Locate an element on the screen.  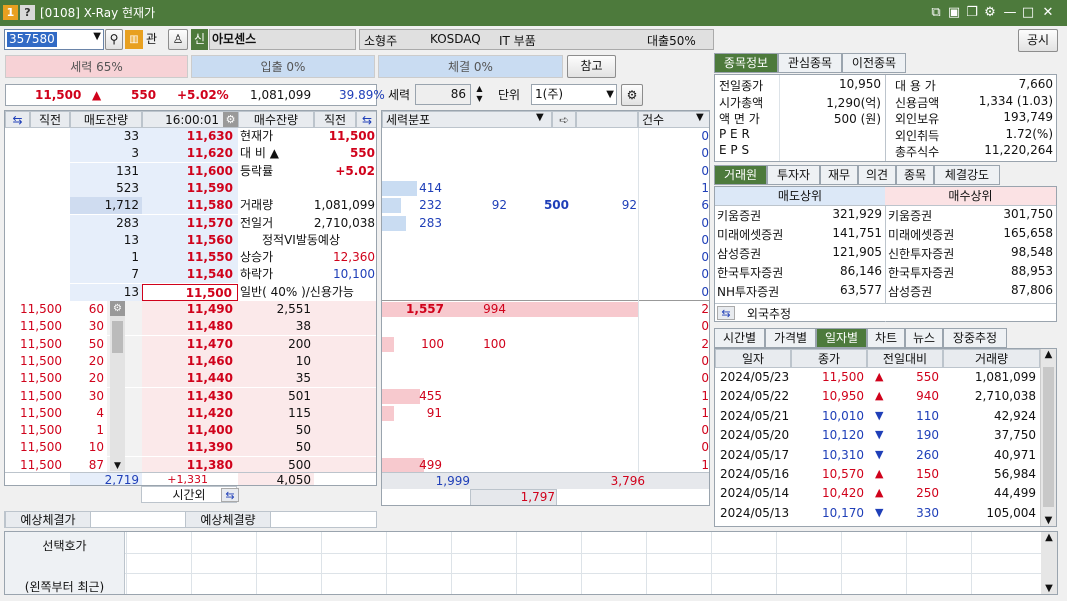
ask-qty: 283 is located at coordinates (106, 223).